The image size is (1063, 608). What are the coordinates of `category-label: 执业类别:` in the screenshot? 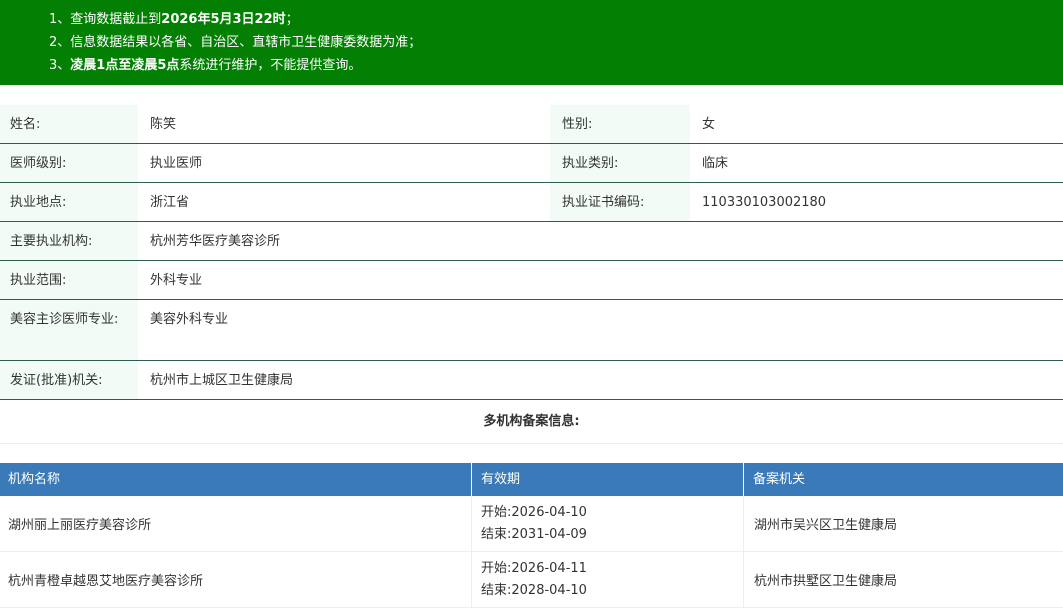 It's located at (620, 163).